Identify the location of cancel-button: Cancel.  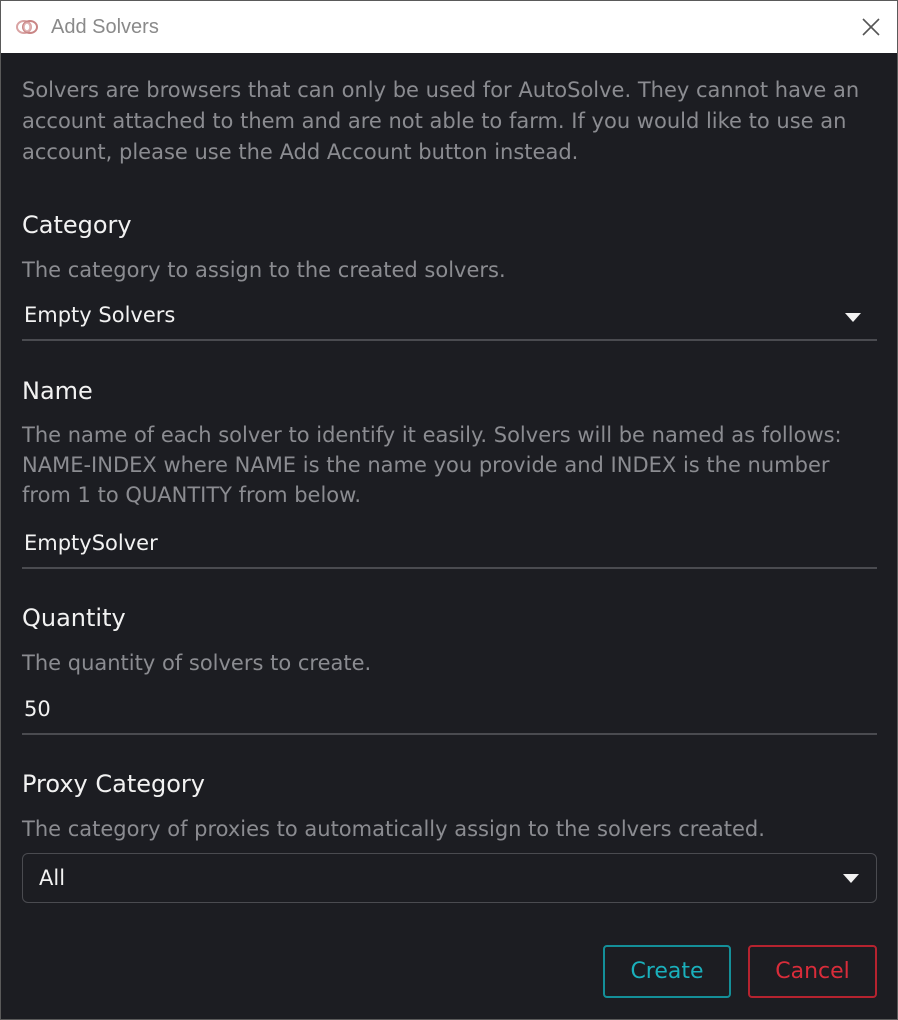
(812, 971).